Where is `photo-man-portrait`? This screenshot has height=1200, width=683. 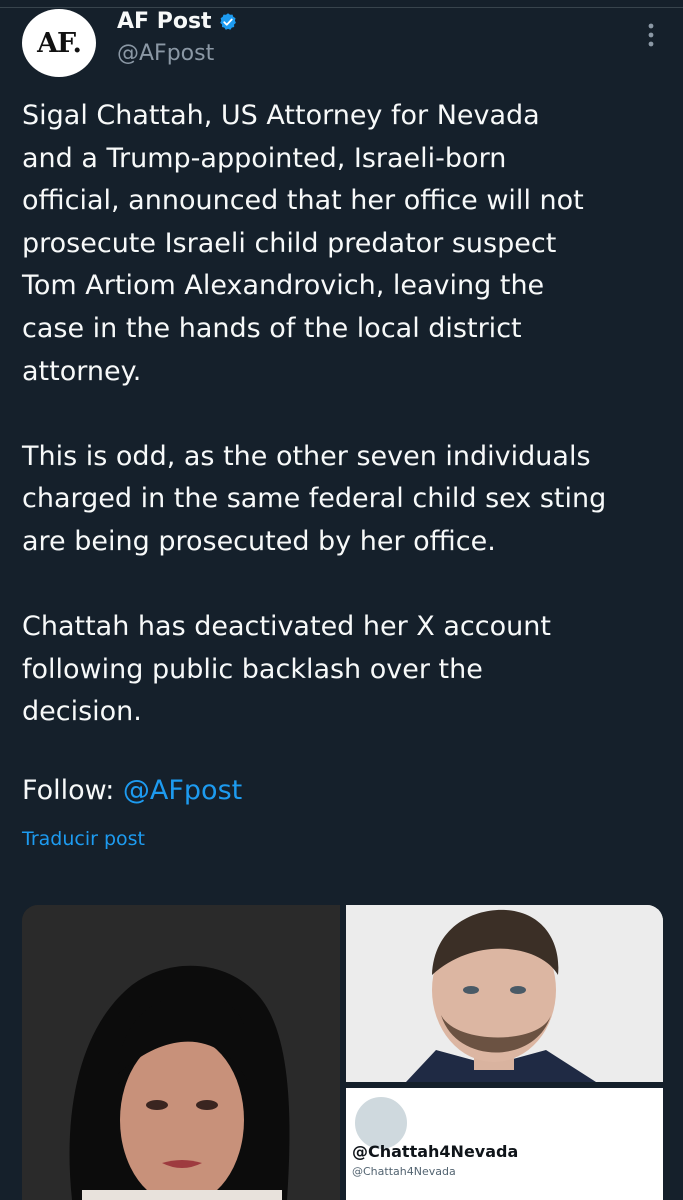
photo-man-portrait is located at coordinates (504, 993).